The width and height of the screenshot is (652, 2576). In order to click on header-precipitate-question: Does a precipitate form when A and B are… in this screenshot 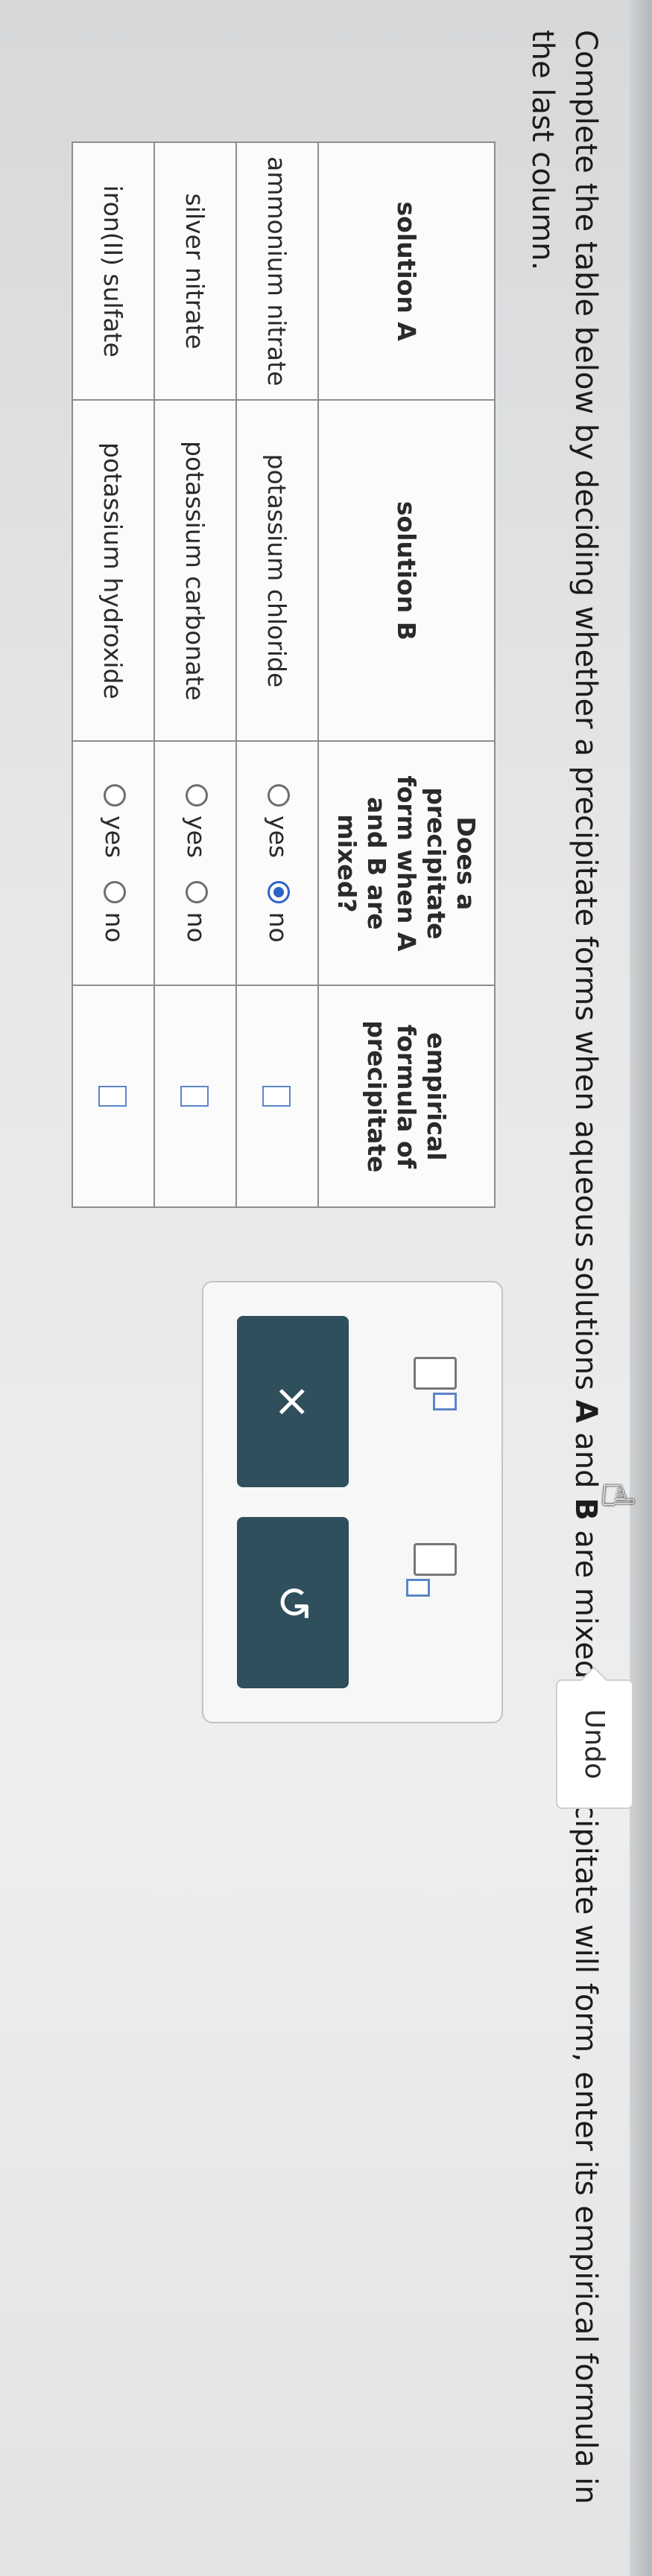, I will do `click(406, 863)`.